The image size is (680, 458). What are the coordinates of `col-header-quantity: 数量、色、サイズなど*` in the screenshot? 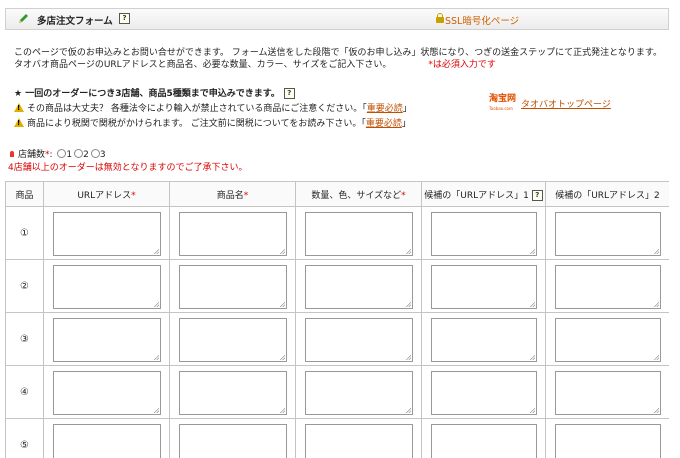 It's located at (358, 194).